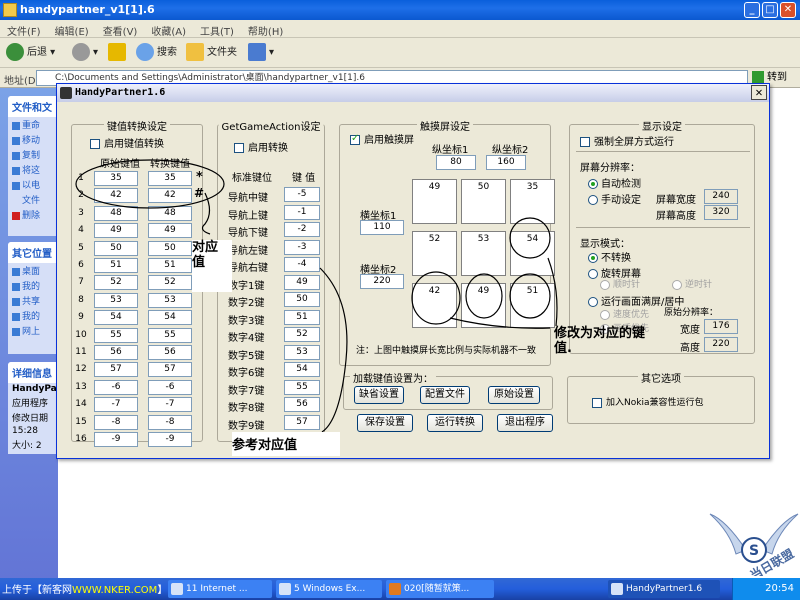  I want to click on touch-zone-cell: 54, so click(532, 253).